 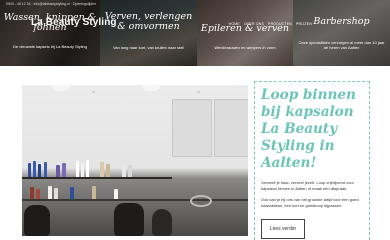 I want to click on panel-subtitle: Wenkbrauwen en wimpers in vorm, so click(x=245, y=47).